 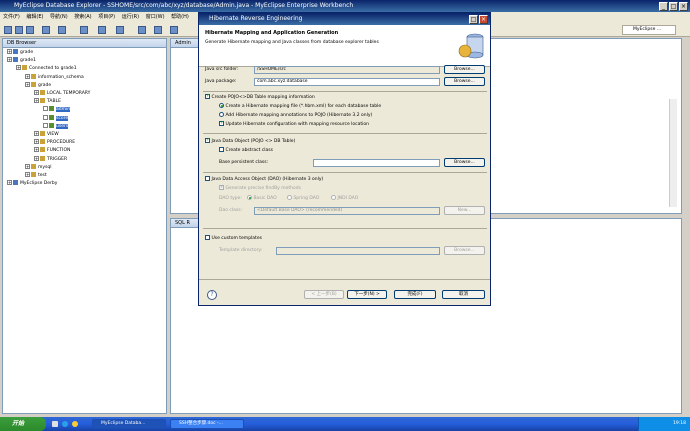 What do you see at coordinates (673, 6) in the screenshot?
I see `maximize-button: □` at bounding box center [673, 6].